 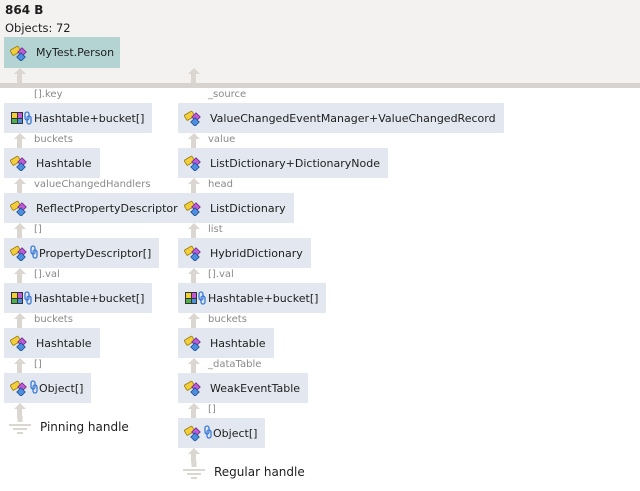 I want to click on graph-node: PropertyDescriptor[], so click(x=82, y=253).